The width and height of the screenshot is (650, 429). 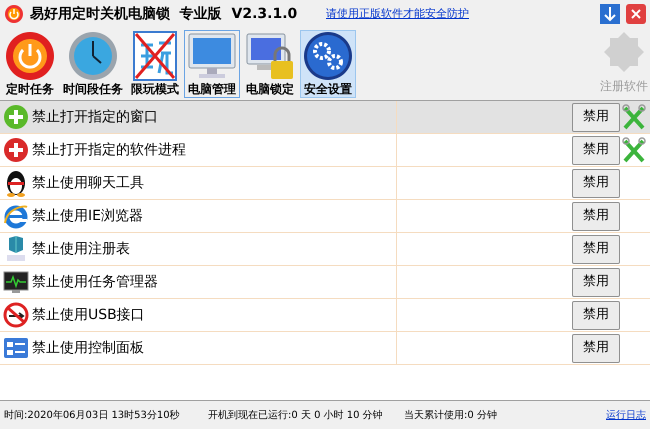 I want to click on browser-icon, so click(x=16, y=216).